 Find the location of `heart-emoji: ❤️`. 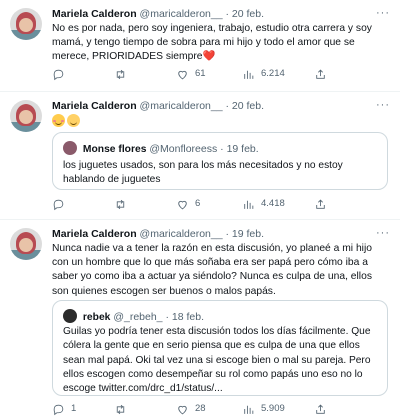

heart-emoji: ❤️ is located at coordinates (209, 57).